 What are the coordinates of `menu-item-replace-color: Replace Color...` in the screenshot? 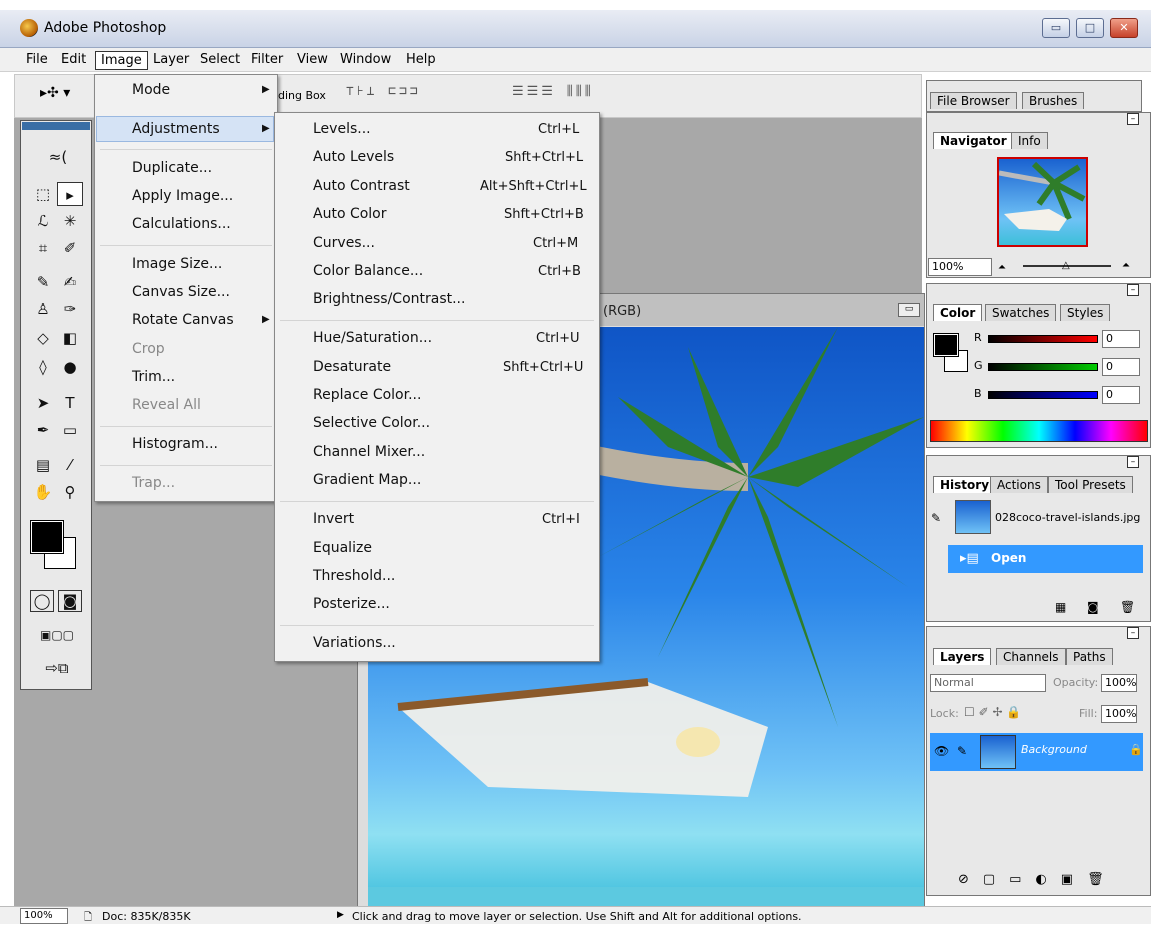 It's located at (367, 395).